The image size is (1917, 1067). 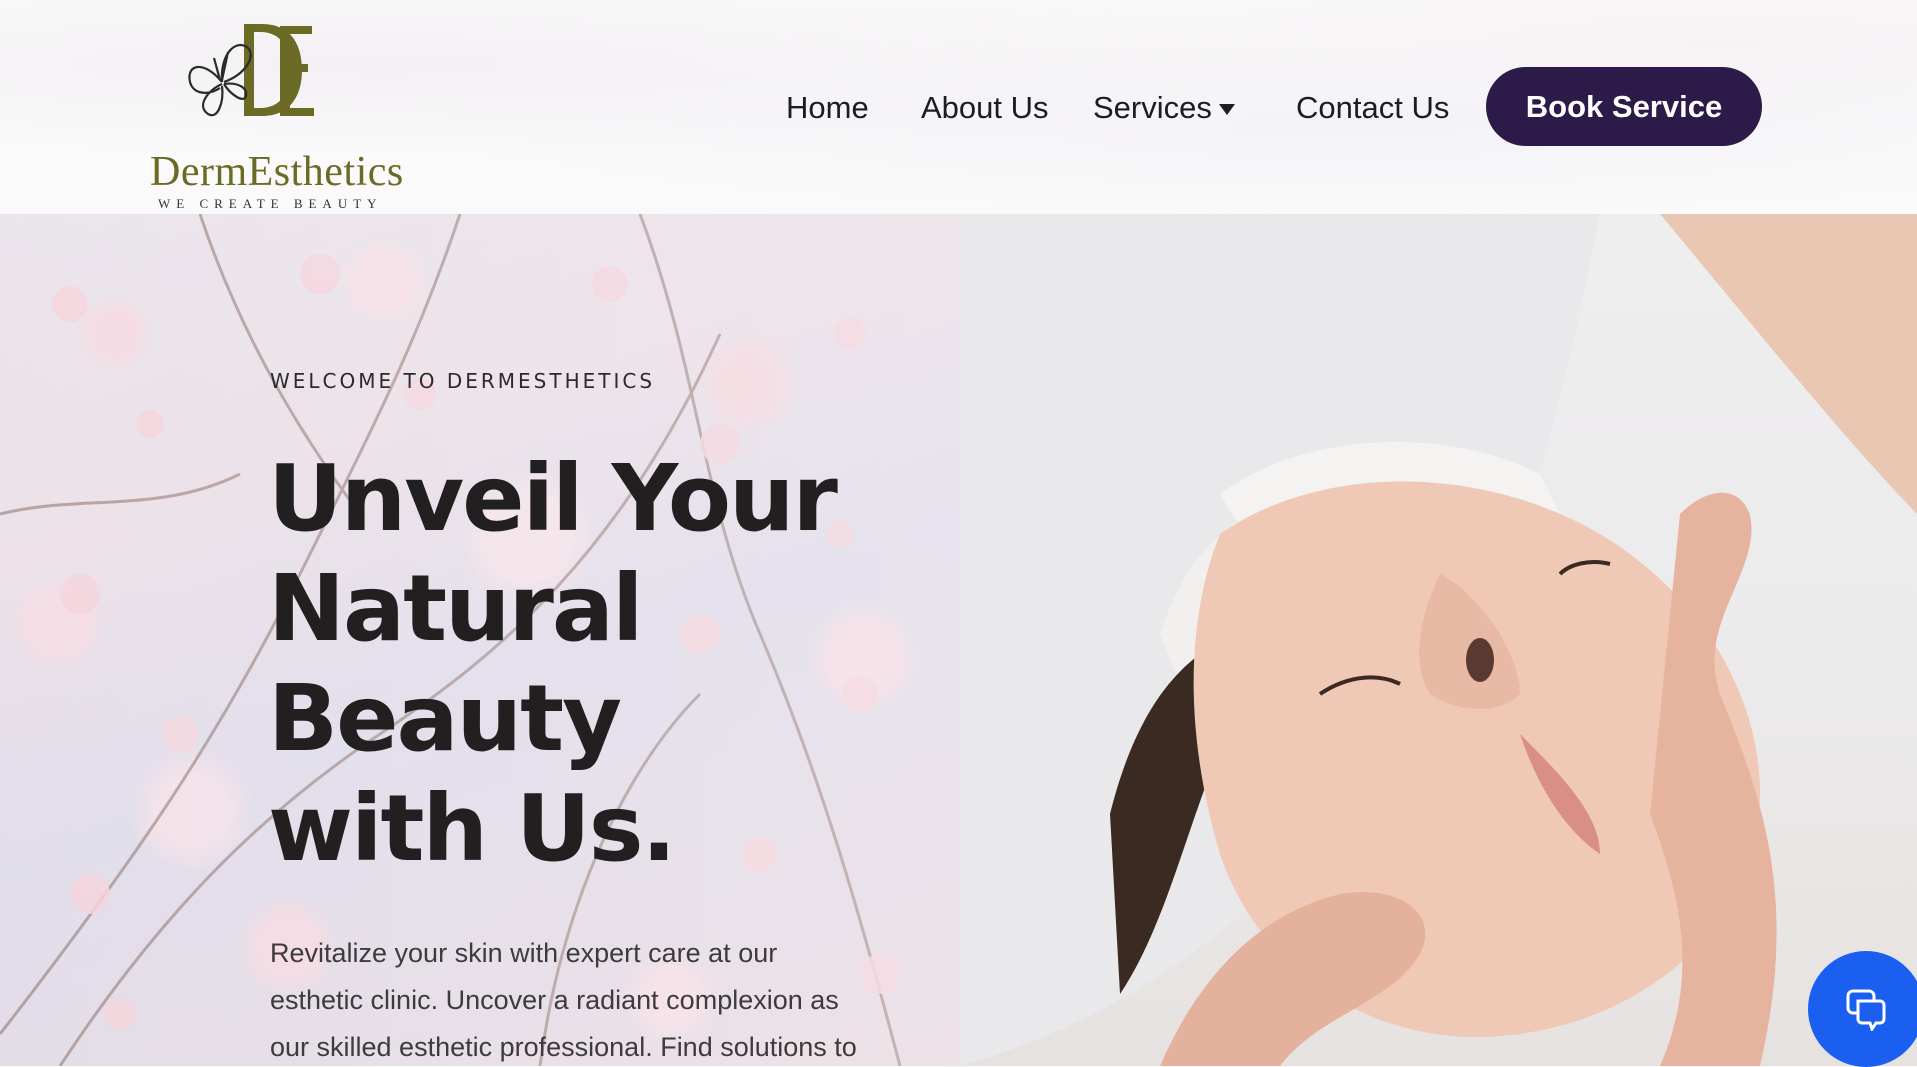 I want to click on nav-home: Home, so click(x=827, y=108).